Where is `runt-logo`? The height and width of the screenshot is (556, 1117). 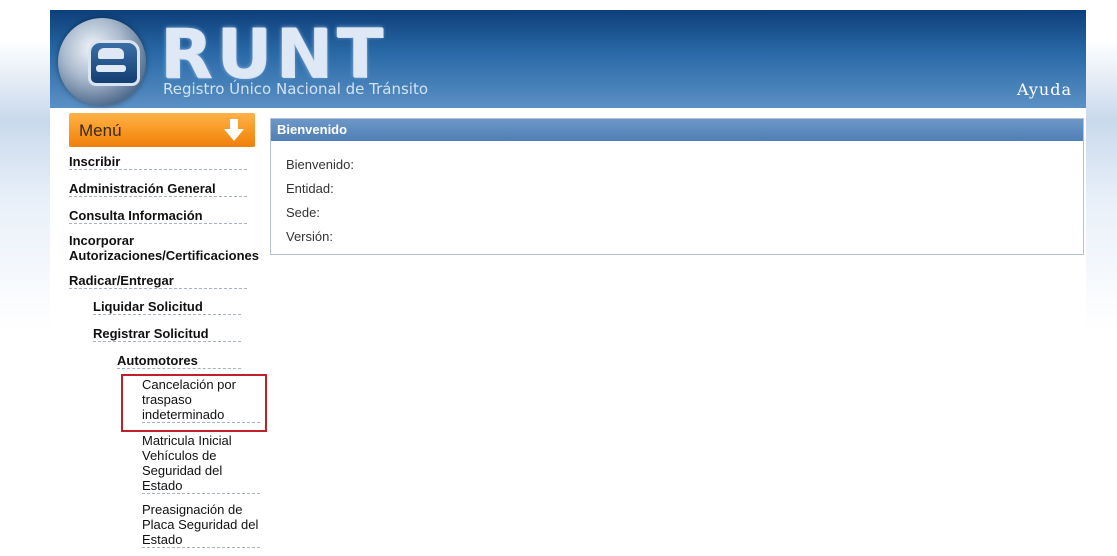
runt-logo is located at coordinates (102, 62).